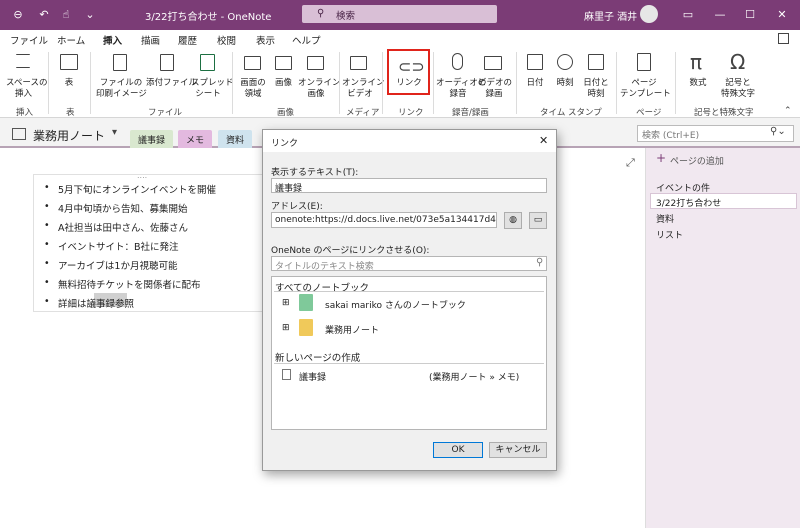 Image resolution: width=800 pixels, height=528 pixels. What do you see at coordinates (130, 189) in the screenshot?
I see `list-item: 5月下旬にオンラインイベントを開催` at bounding box center [130, 189].